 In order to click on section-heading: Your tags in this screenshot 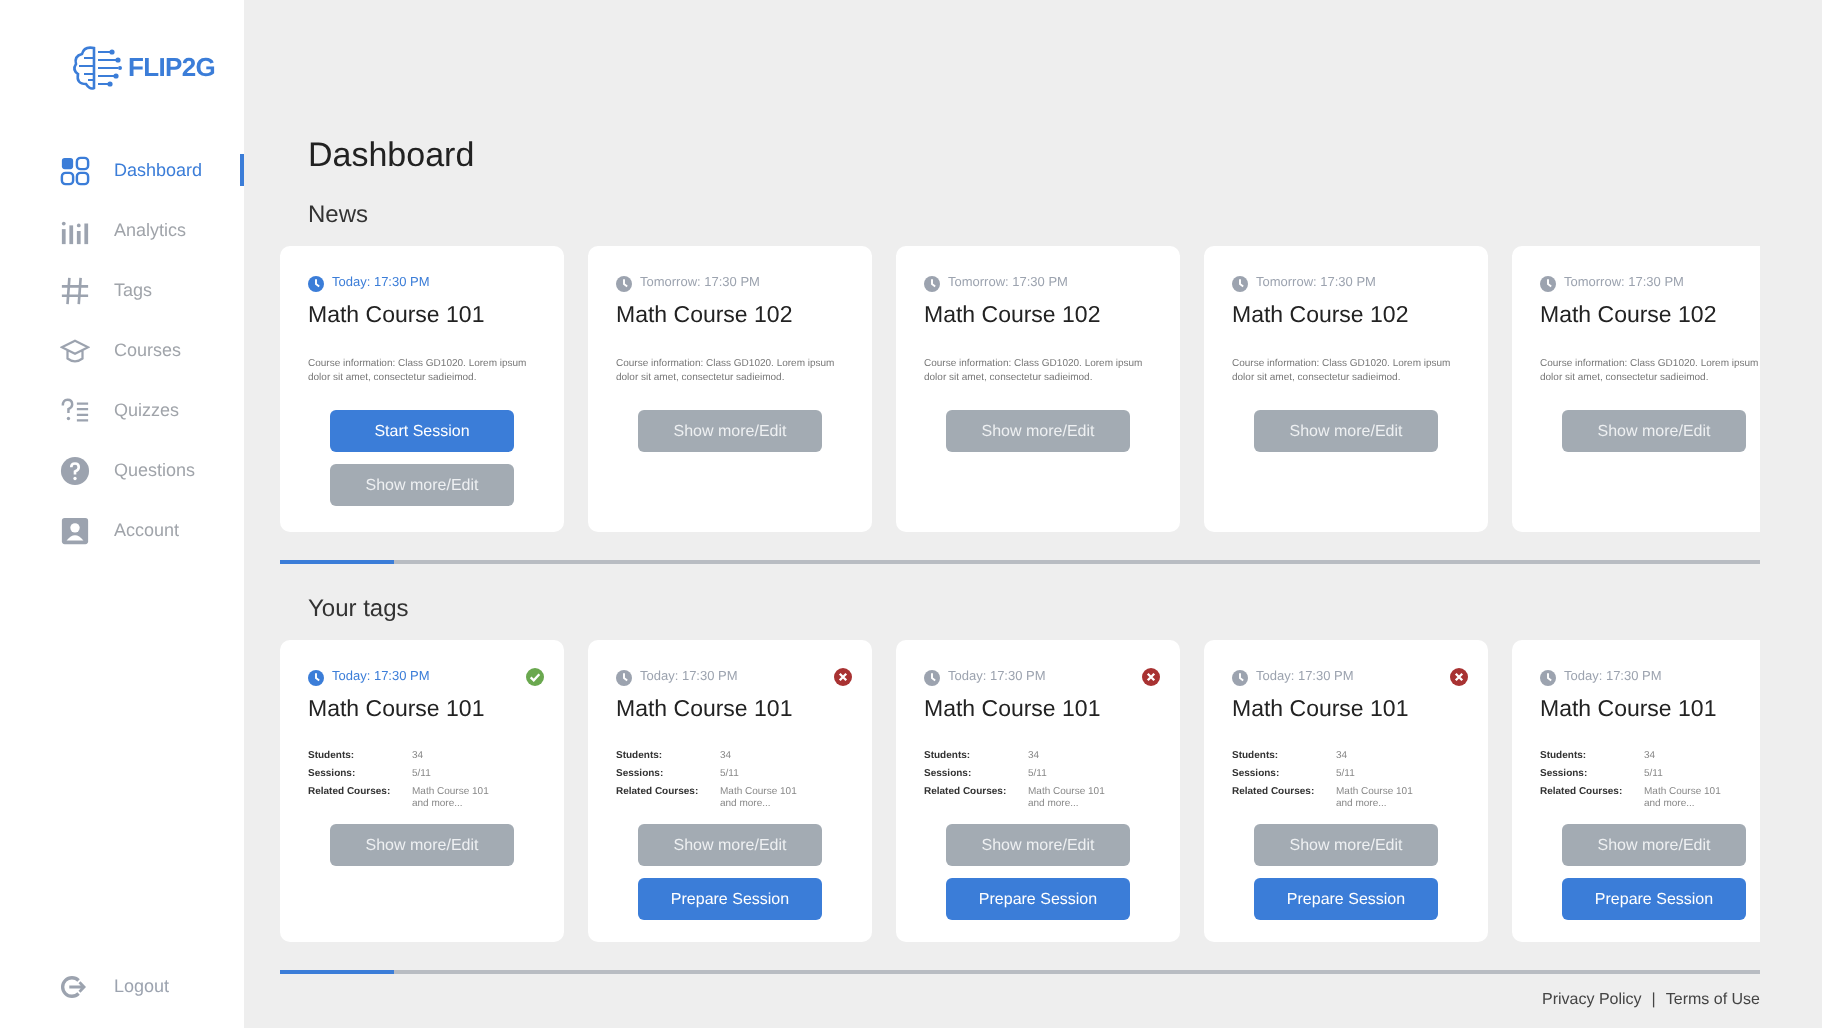, I will do `click(359, 609)`.